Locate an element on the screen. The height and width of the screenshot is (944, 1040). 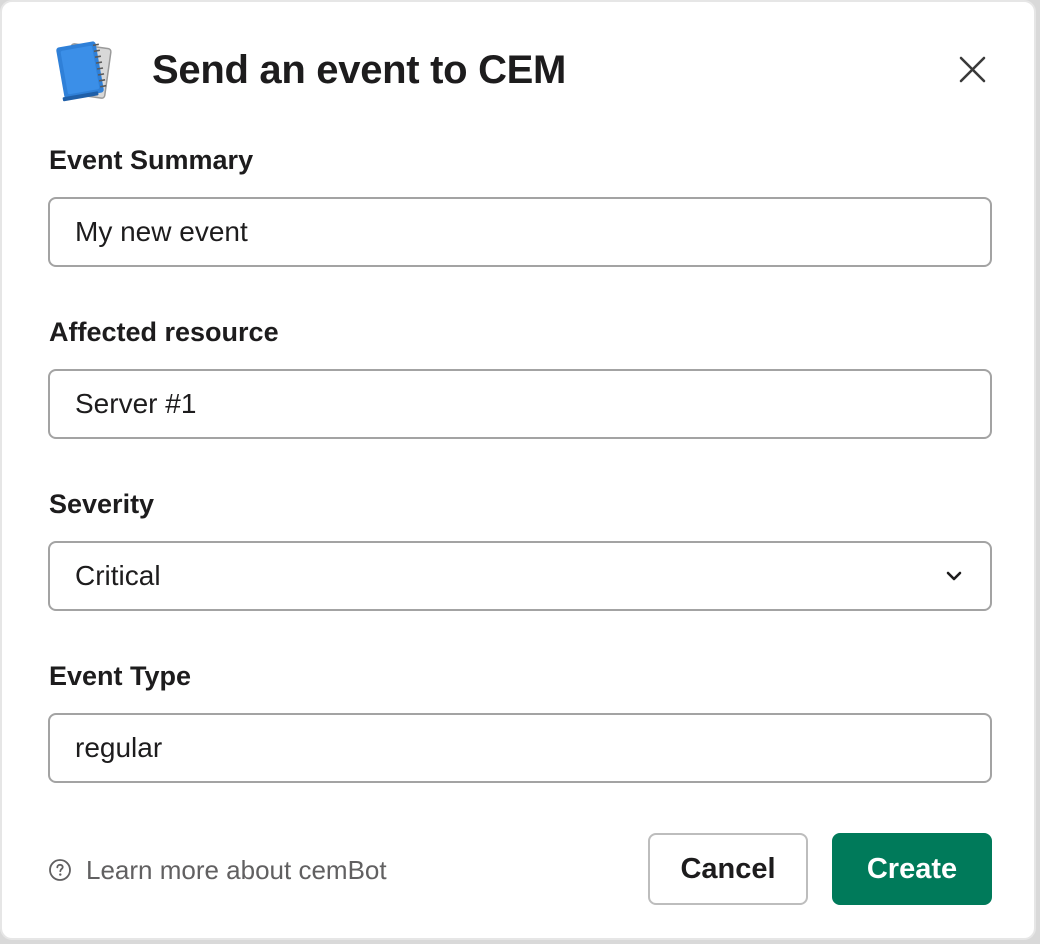
event-type-label: Event Type is located at coordinates (120, 676).